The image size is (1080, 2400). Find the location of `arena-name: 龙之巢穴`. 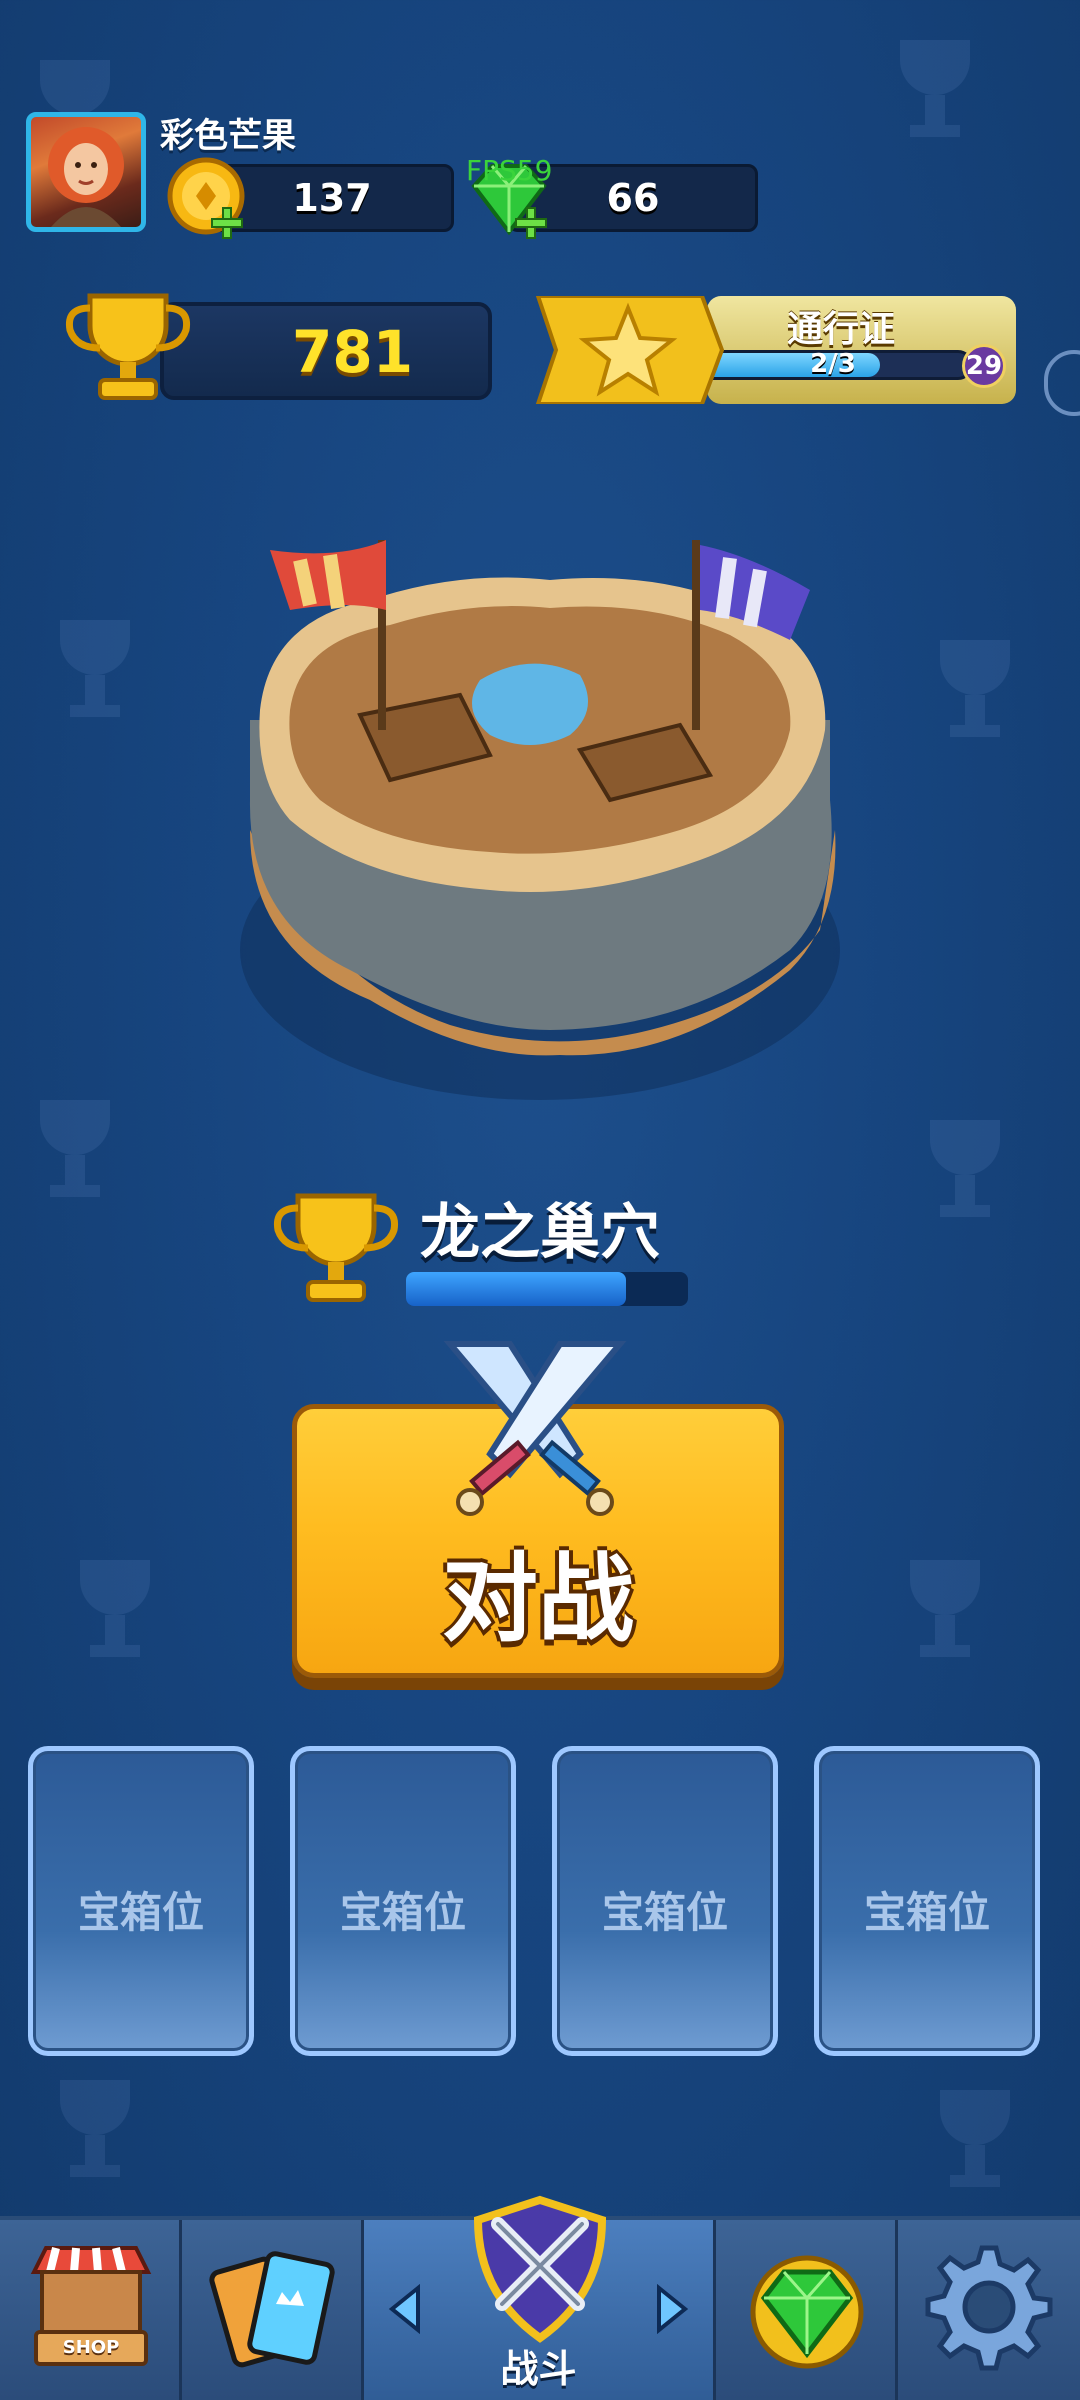

arena-name: 龙之巢穴 is located at coordinates (540, 1233).